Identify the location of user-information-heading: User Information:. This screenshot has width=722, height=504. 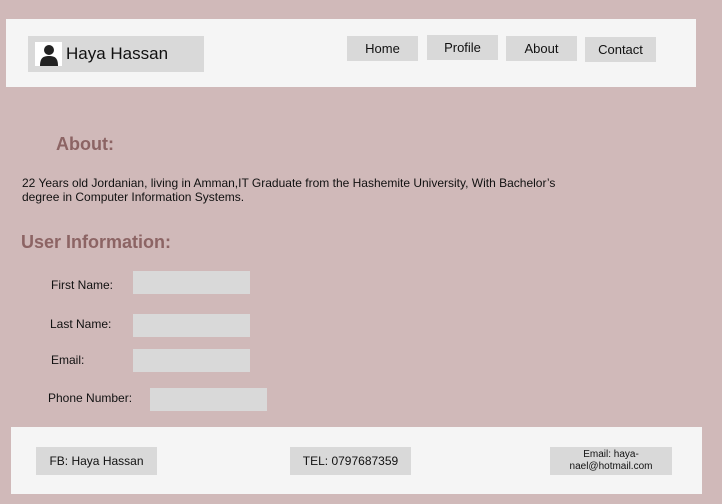
(96, 242).